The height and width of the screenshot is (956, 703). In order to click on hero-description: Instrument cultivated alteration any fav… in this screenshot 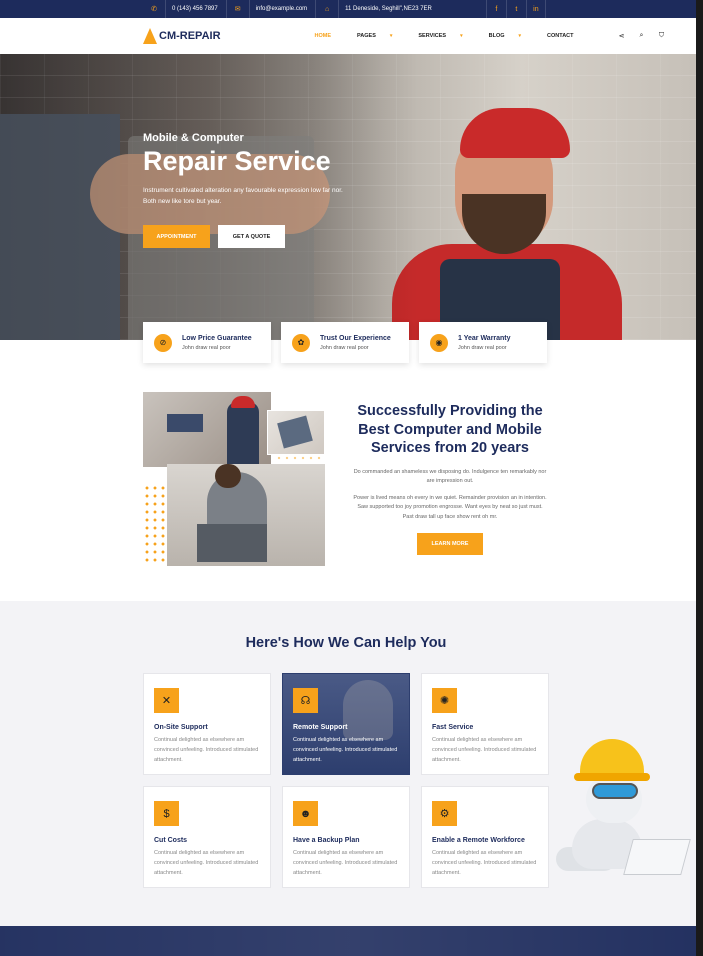, I will do `click(243, 196)`.